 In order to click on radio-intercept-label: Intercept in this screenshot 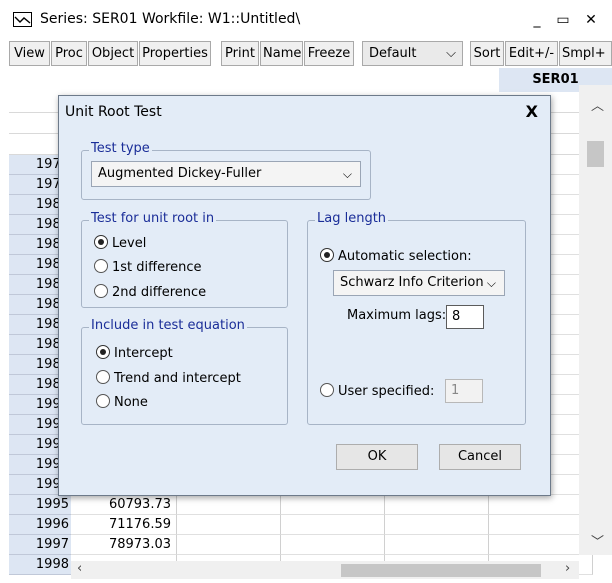, I will do `click(143, 353)`.